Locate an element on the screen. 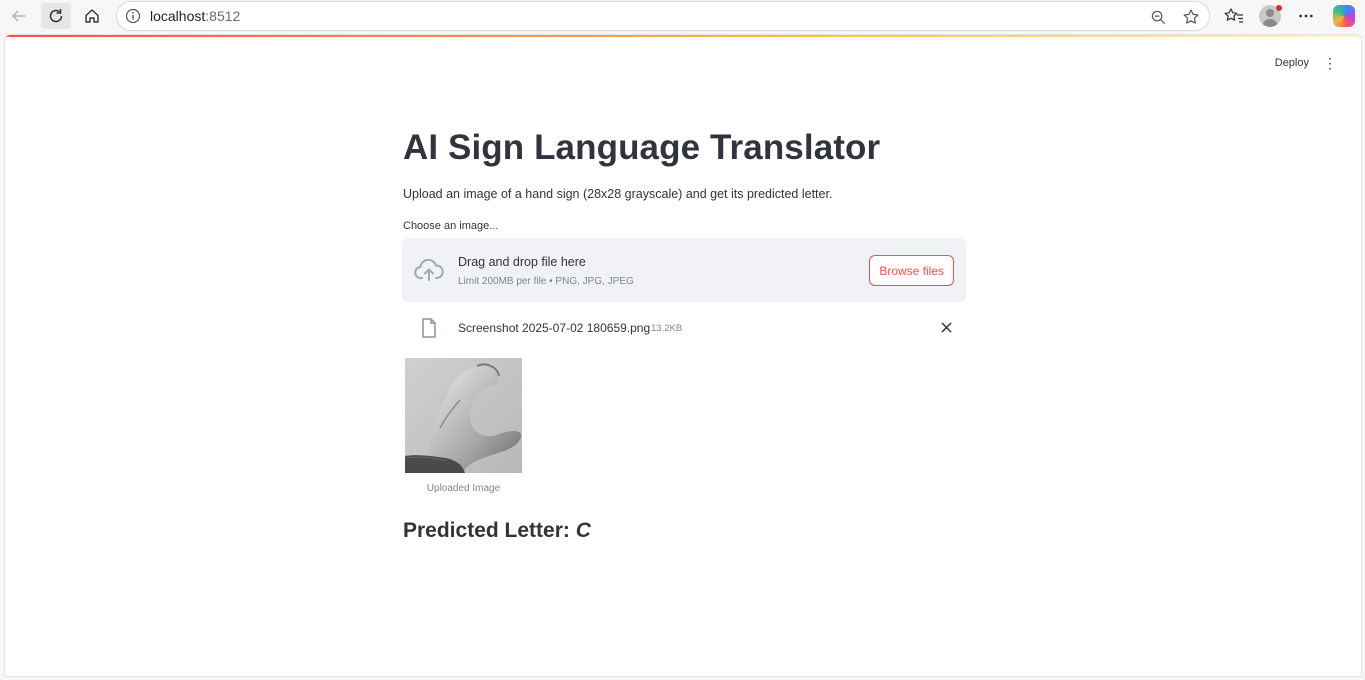  close-icon is located at coordinates (946, 327).